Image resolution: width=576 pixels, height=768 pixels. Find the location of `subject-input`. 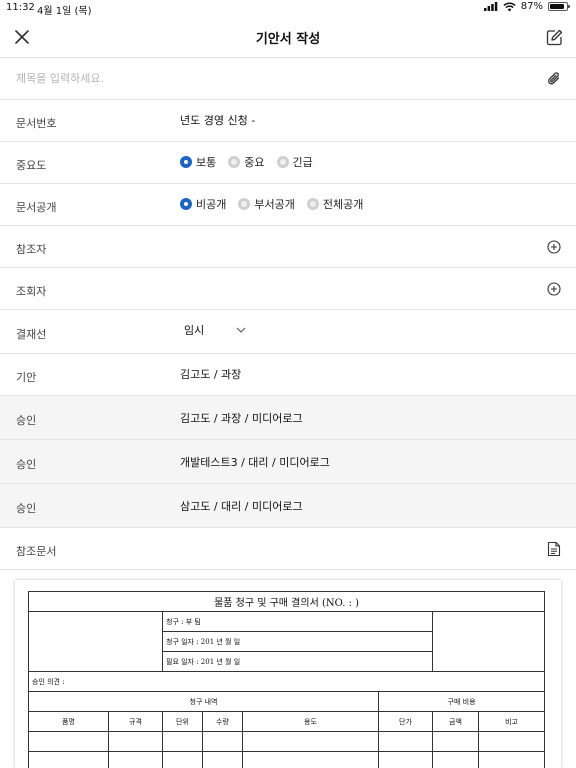

subject-input is located at coordinates (266, 78).